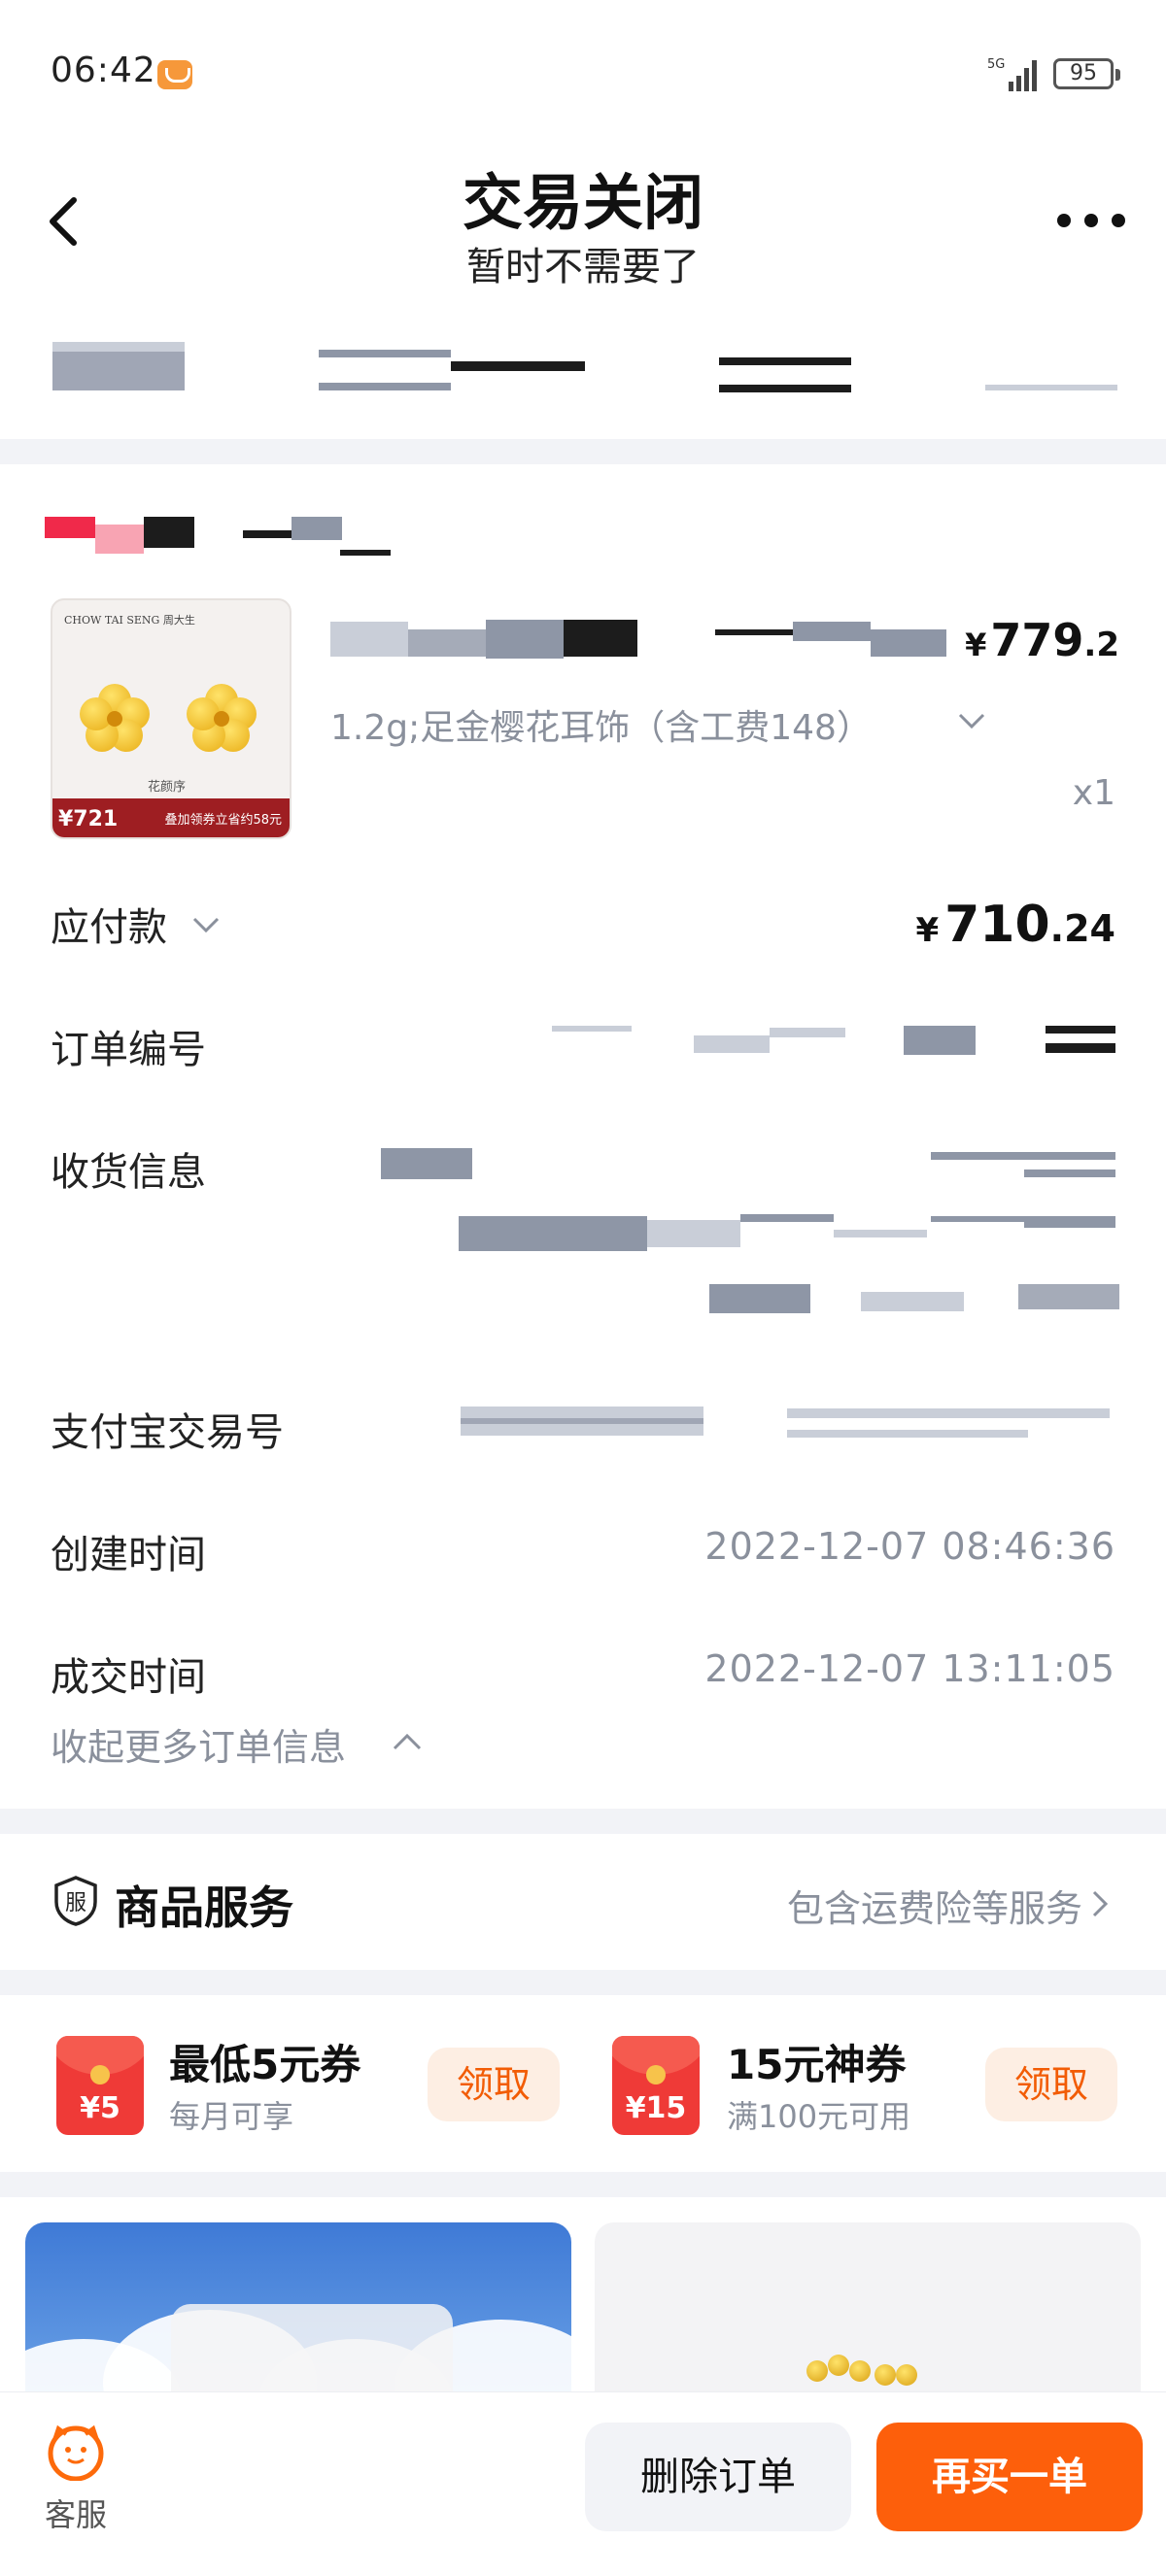 The image size is (1166, 2576). What do you see at coordinates (265, 2064) in the screenshot?
I see `coupon-title: 最低5元券` at bounding box center [265, 2064].